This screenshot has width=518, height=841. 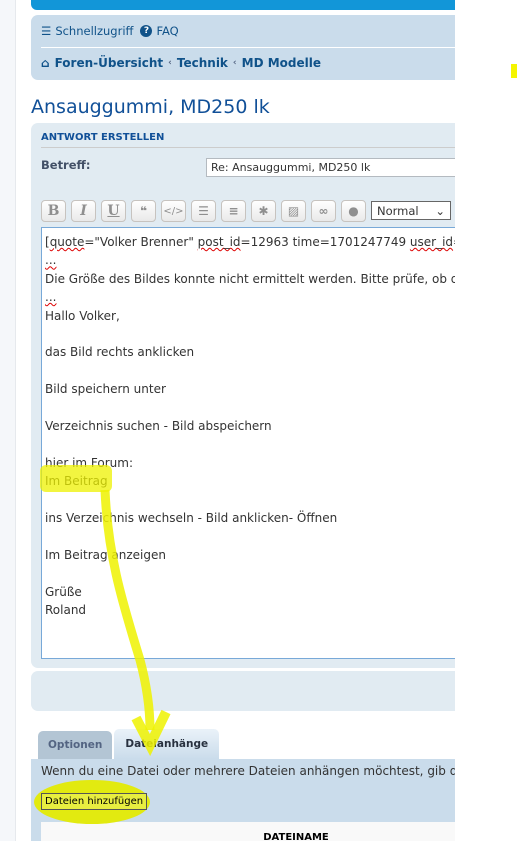 I want to click on attachments-table-header: DATEINAME, so click(x=248, y=831).